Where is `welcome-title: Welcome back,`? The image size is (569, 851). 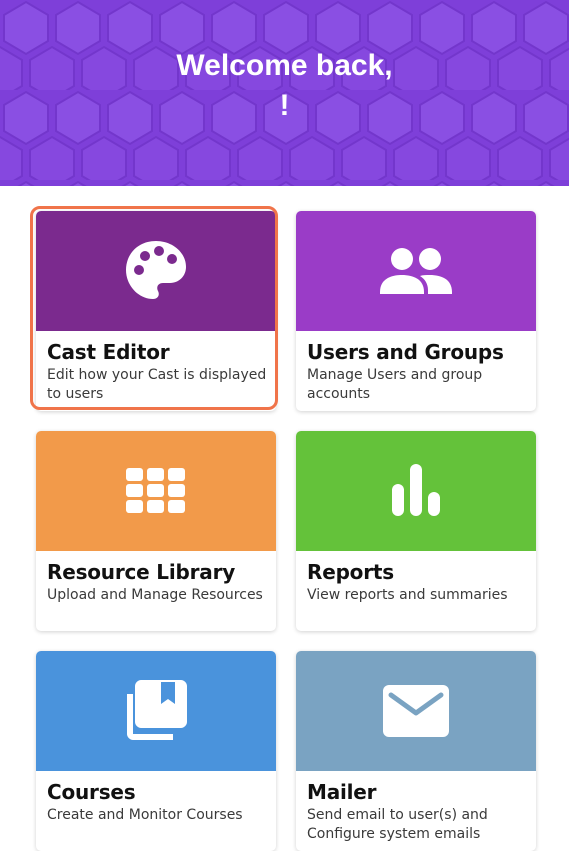
welcome-title: Welcome back, is located at coordinates (284, 65).